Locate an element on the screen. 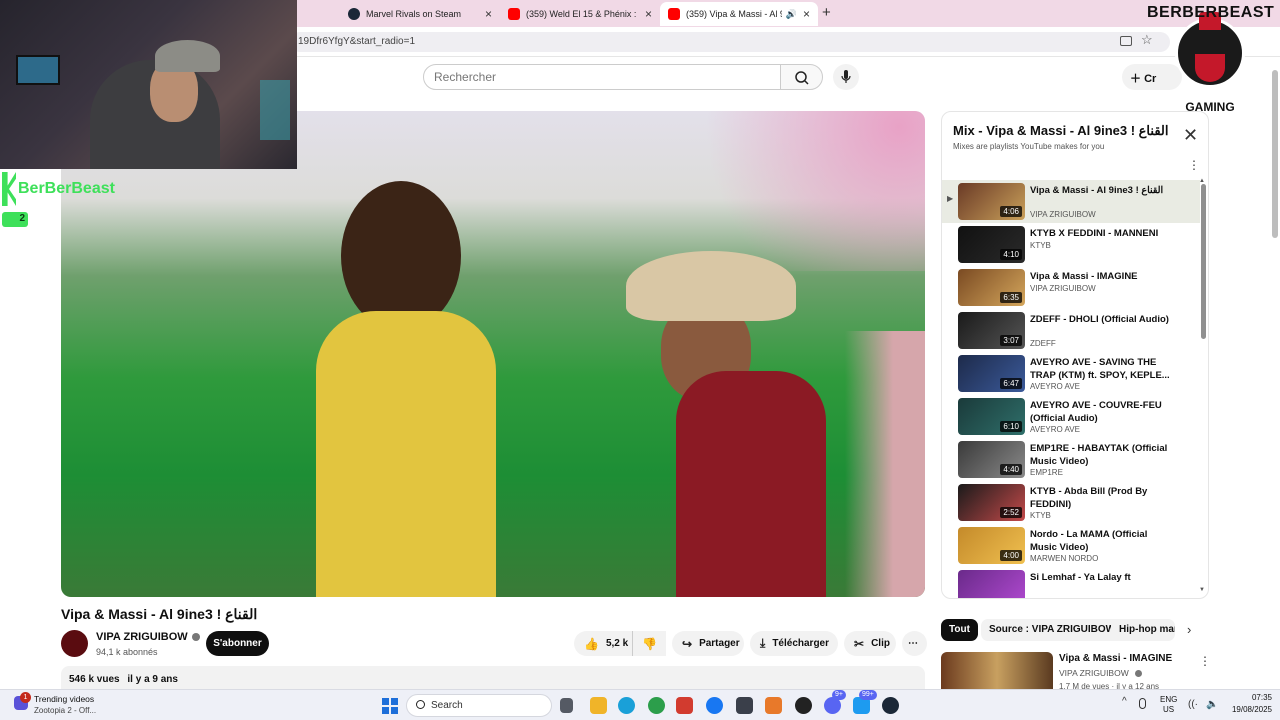 The width and height of the screenshot is (1280, 720). tab-vipa-massi: (359) Vipa & Massi - Al 9ine 🔊 × is located at coordinates (739, 14).